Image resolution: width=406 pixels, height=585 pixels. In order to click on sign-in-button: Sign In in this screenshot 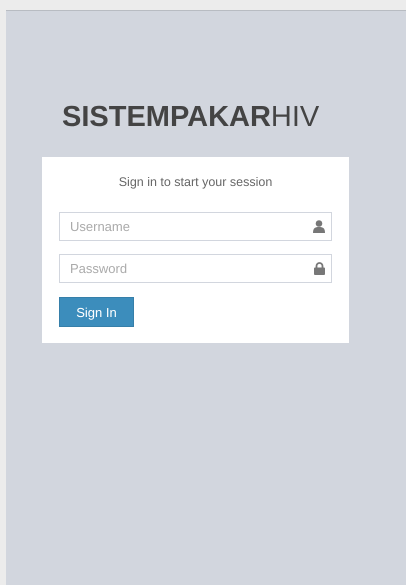, I will do `click(96, 312)`.